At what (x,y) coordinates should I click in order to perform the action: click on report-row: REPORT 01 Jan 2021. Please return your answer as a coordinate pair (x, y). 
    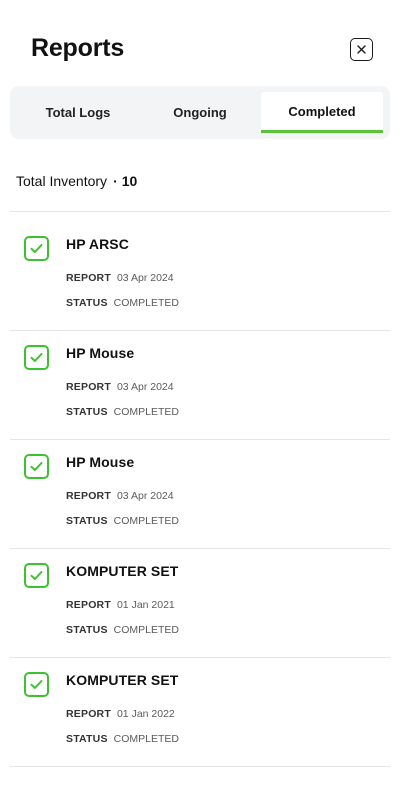
    Looking at the image, I should click on (120, 605).